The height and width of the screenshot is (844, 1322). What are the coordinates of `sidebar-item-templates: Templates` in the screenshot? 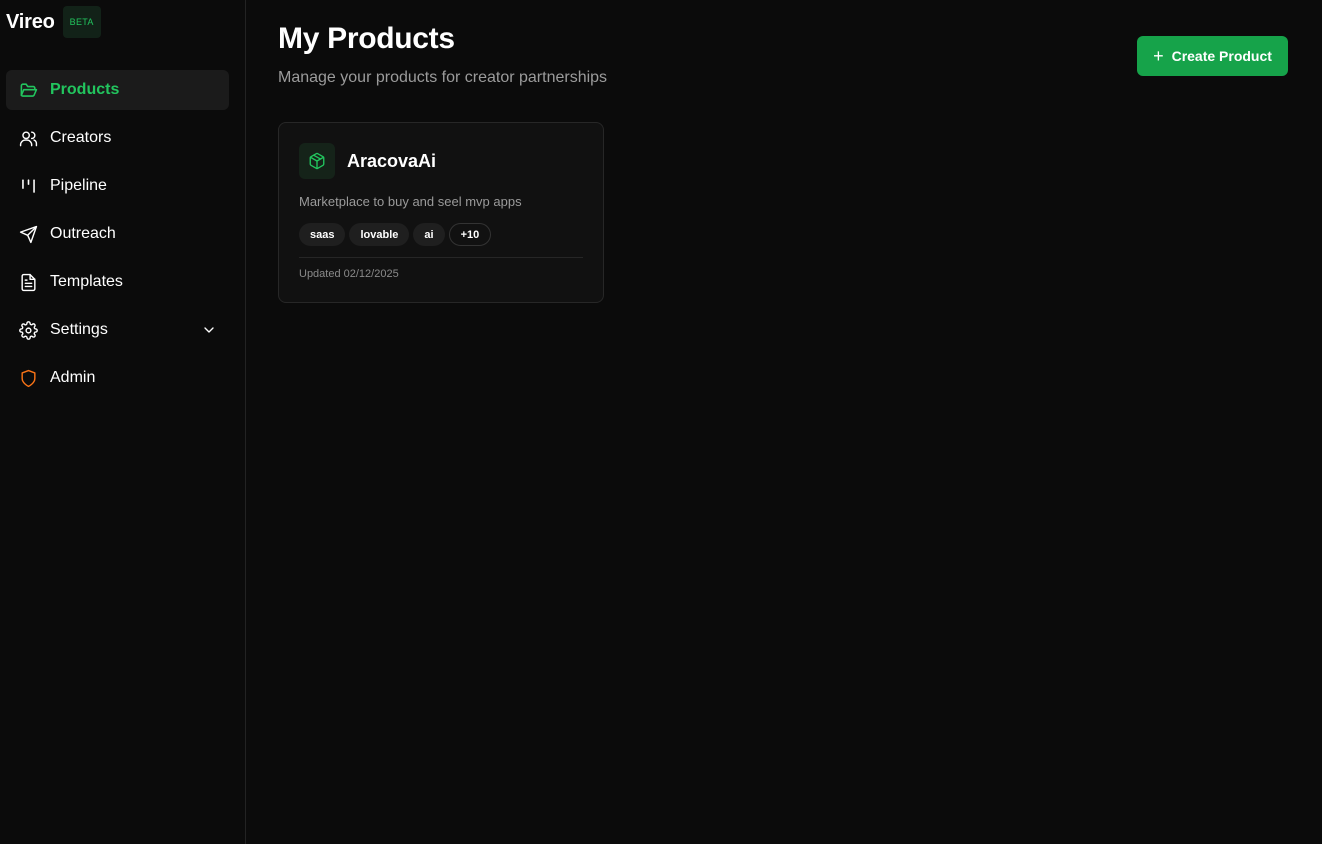 It's located at (117, 282).